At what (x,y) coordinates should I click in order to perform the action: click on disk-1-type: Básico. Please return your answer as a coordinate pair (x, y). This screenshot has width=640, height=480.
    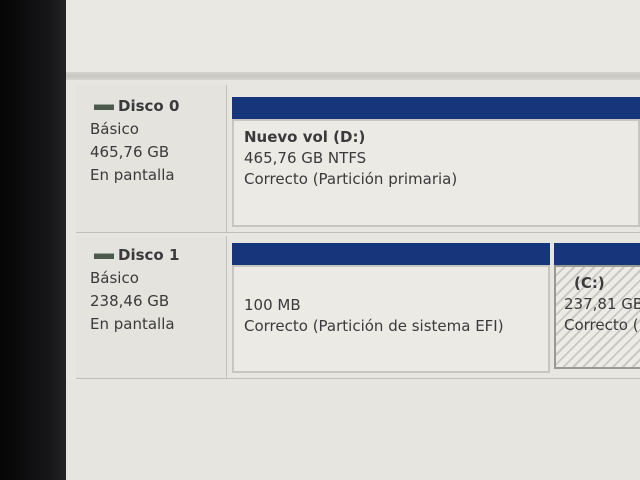
    Looking at the image, I should click on (114, 278).